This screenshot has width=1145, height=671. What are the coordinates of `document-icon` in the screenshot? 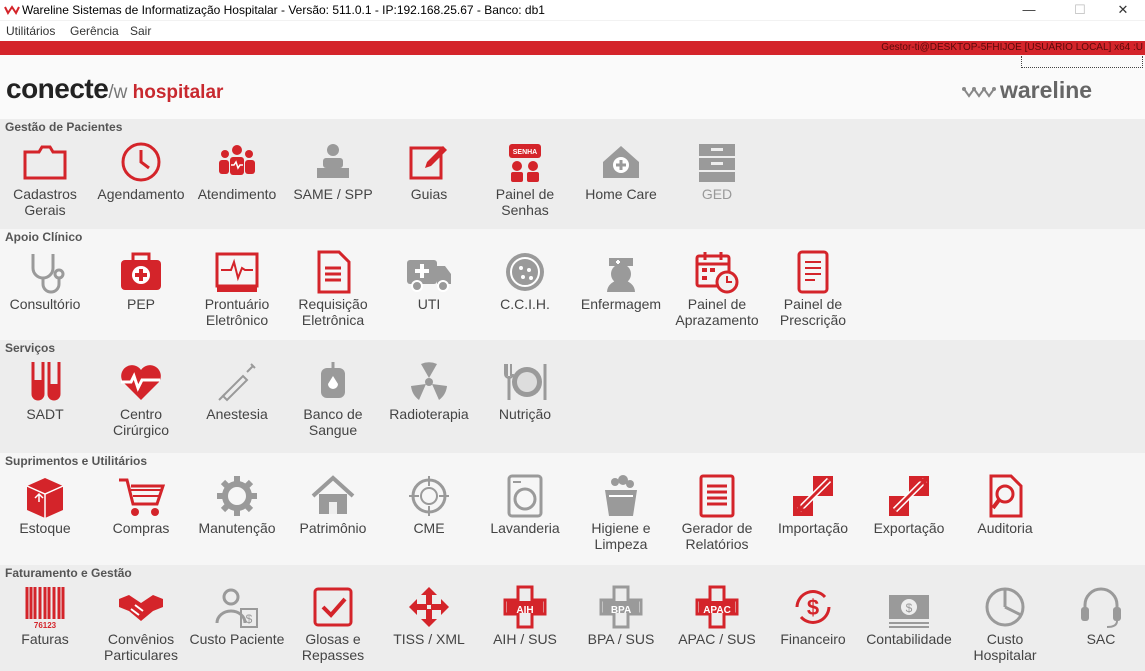 It's located at (333, 272).